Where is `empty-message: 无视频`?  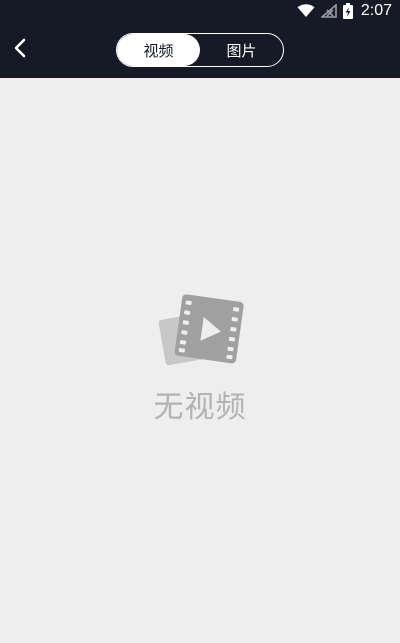 empty-message: 无视频 is located at coordinates (200, 407).